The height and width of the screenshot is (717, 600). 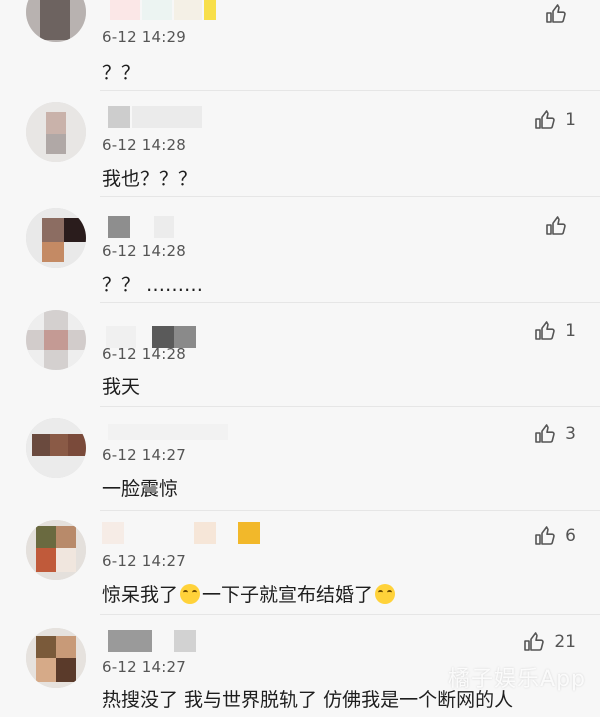 I want to click on comment-text: 惊呆我了 一下子就宣布结婚了, so click(x=249, y=593).